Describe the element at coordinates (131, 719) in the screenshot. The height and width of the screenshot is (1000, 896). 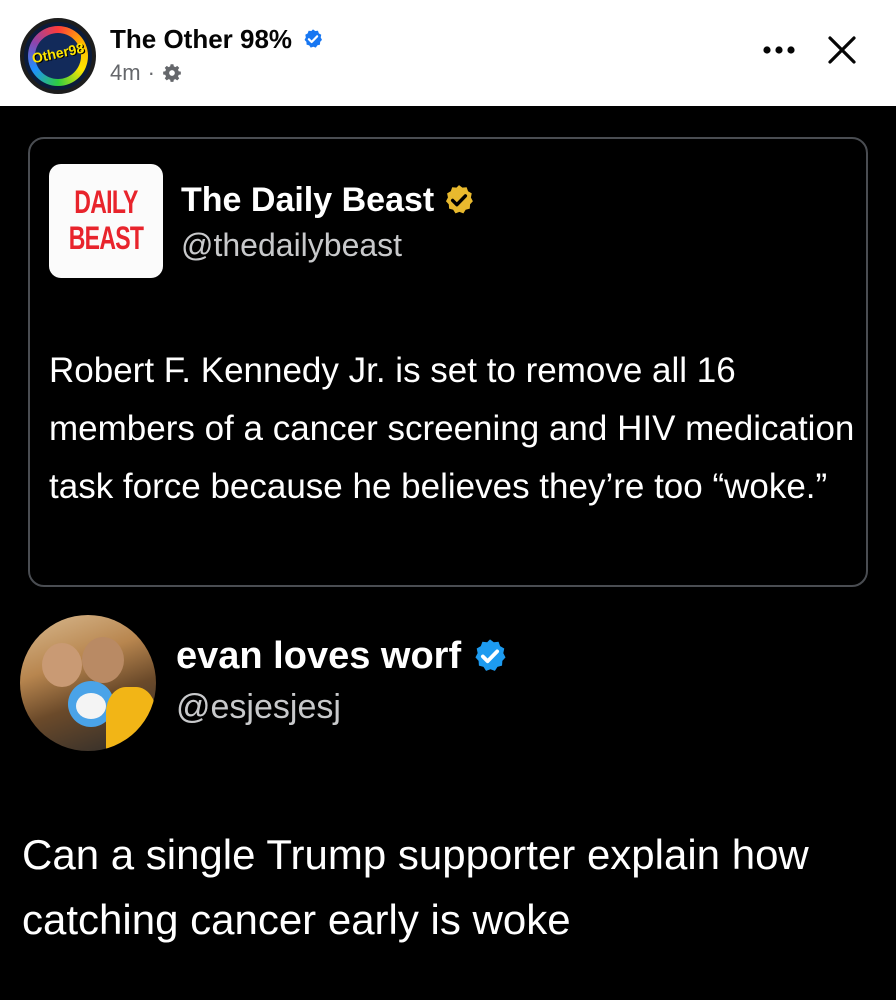
I see `avatar-shirt` at that location.